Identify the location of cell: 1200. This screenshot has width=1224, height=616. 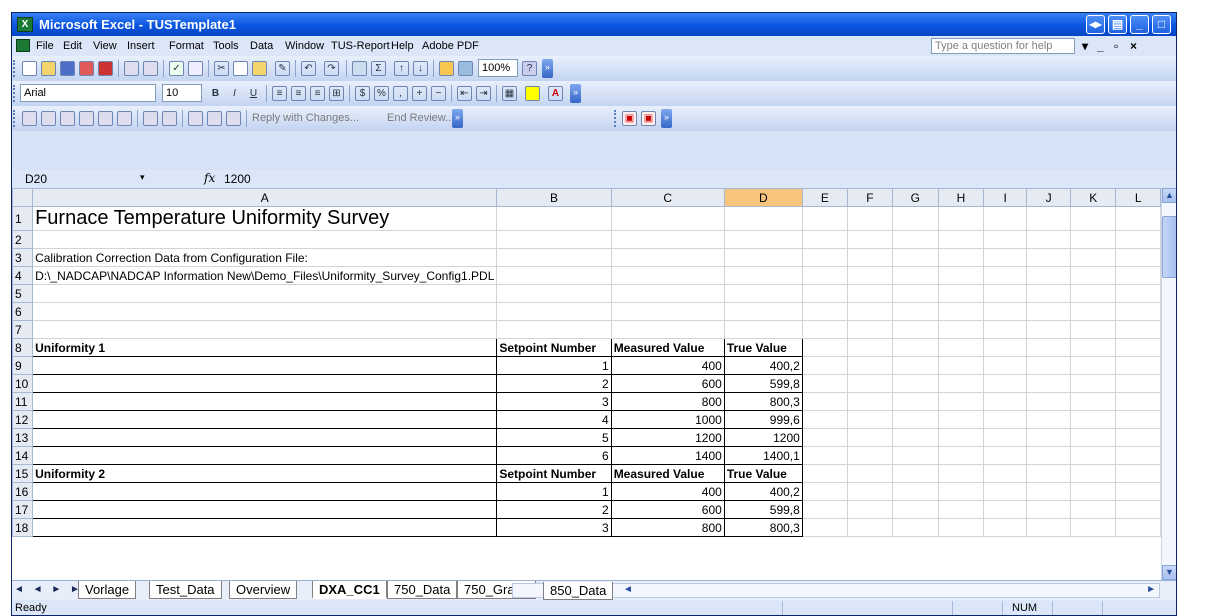
(763, 437).